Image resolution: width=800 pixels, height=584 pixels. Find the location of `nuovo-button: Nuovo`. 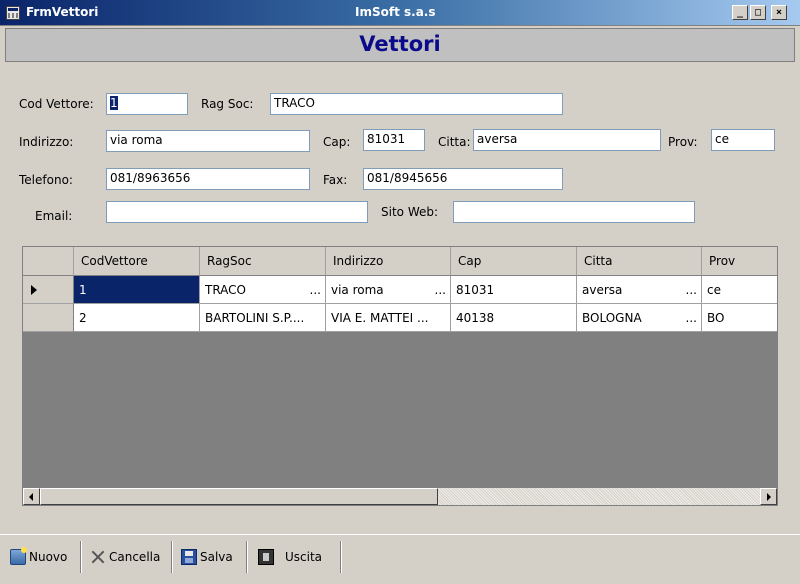

nuovo-button: Nuovo is located at coordinates (38, 557).